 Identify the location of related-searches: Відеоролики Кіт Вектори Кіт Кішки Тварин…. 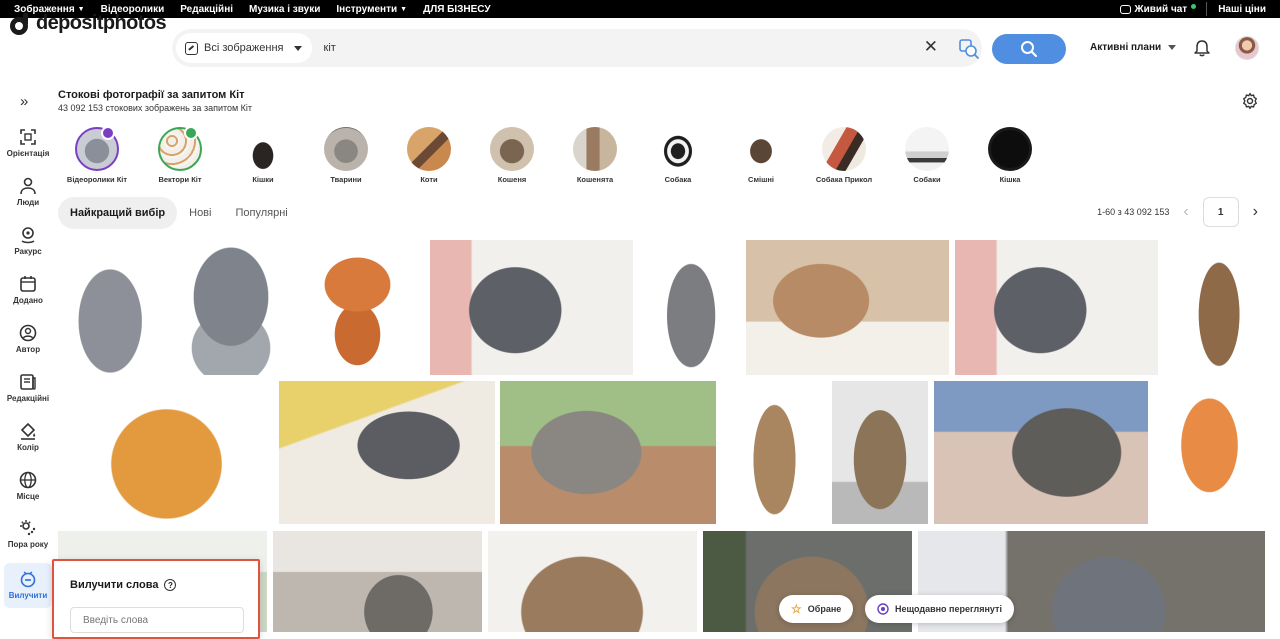
(557, 156).